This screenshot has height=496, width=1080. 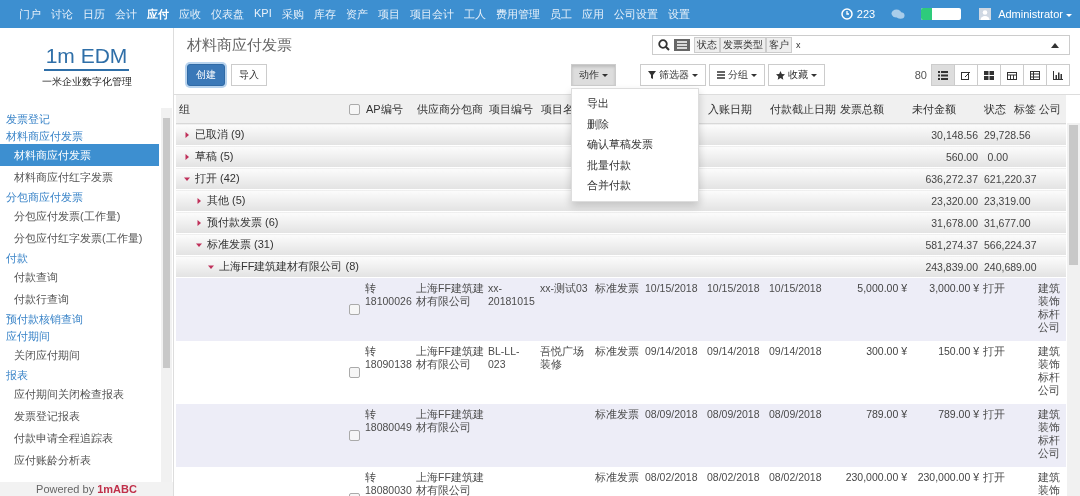 I want to click on select-all-checkbox, so click(x=354, y=110).